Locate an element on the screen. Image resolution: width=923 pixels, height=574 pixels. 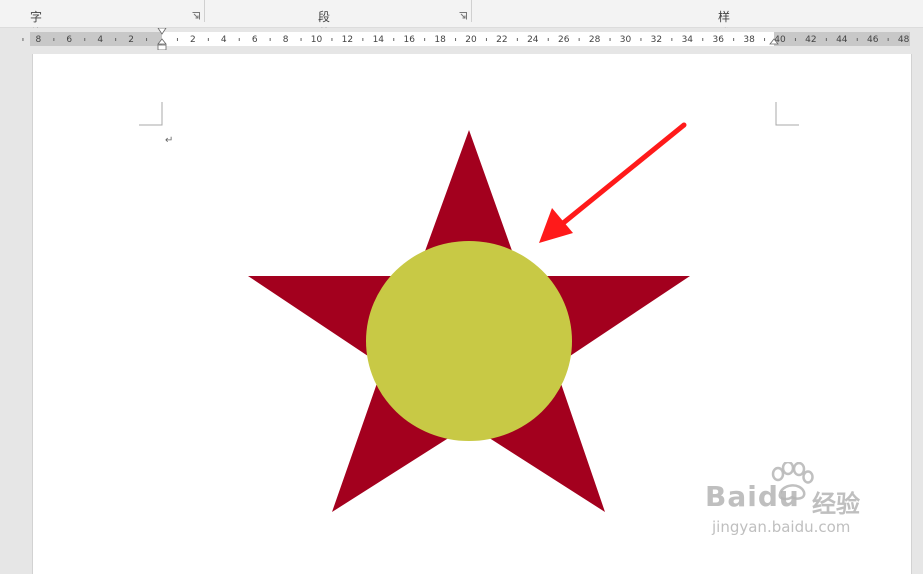
arrow-annotation is located at coordinates (613, 182).